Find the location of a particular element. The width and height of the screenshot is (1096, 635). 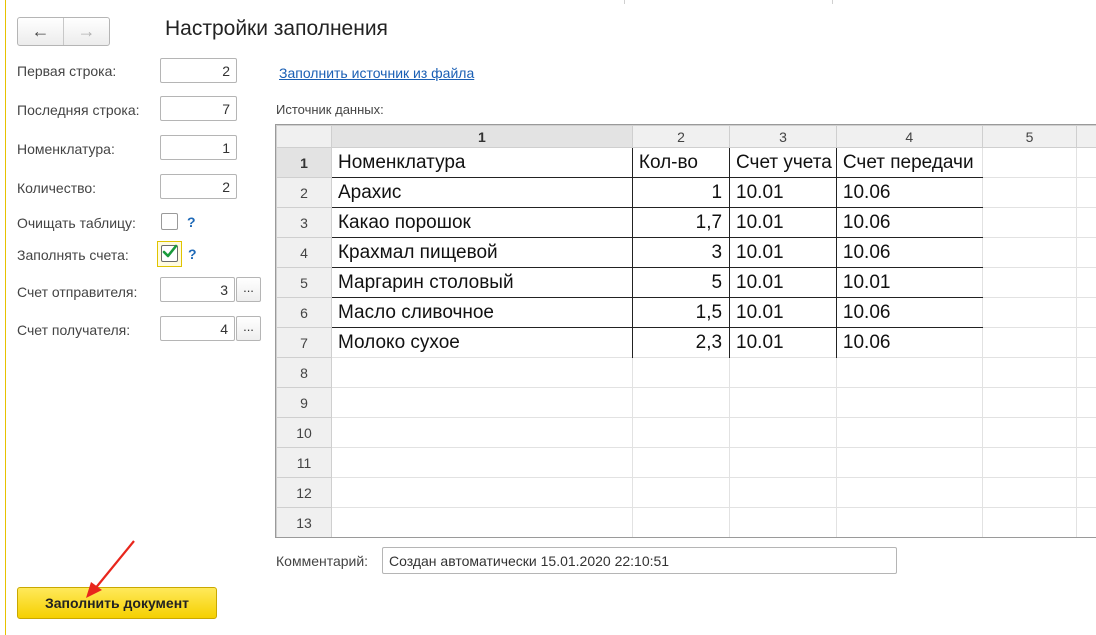

clear-table-checkbox is located at coordinates (169, 221).